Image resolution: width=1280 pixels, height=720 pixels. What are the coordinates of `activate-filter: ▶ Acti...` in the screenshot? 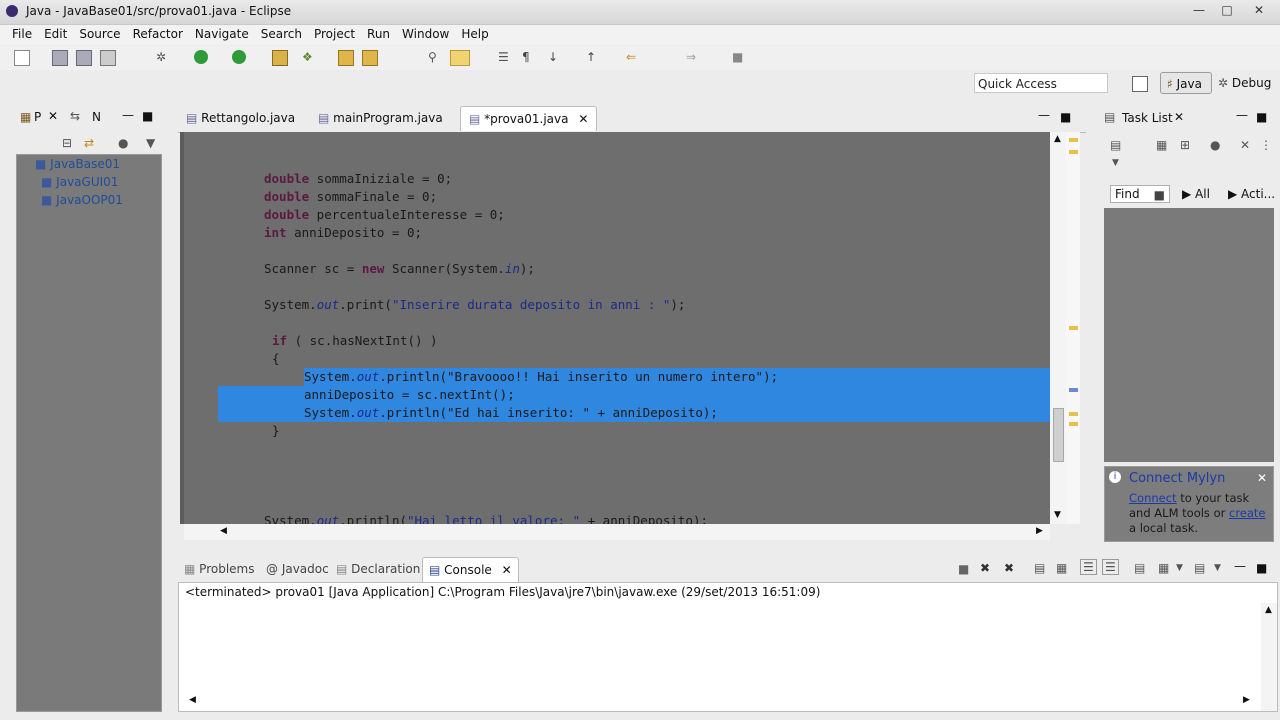 It's located at (1251, 194).